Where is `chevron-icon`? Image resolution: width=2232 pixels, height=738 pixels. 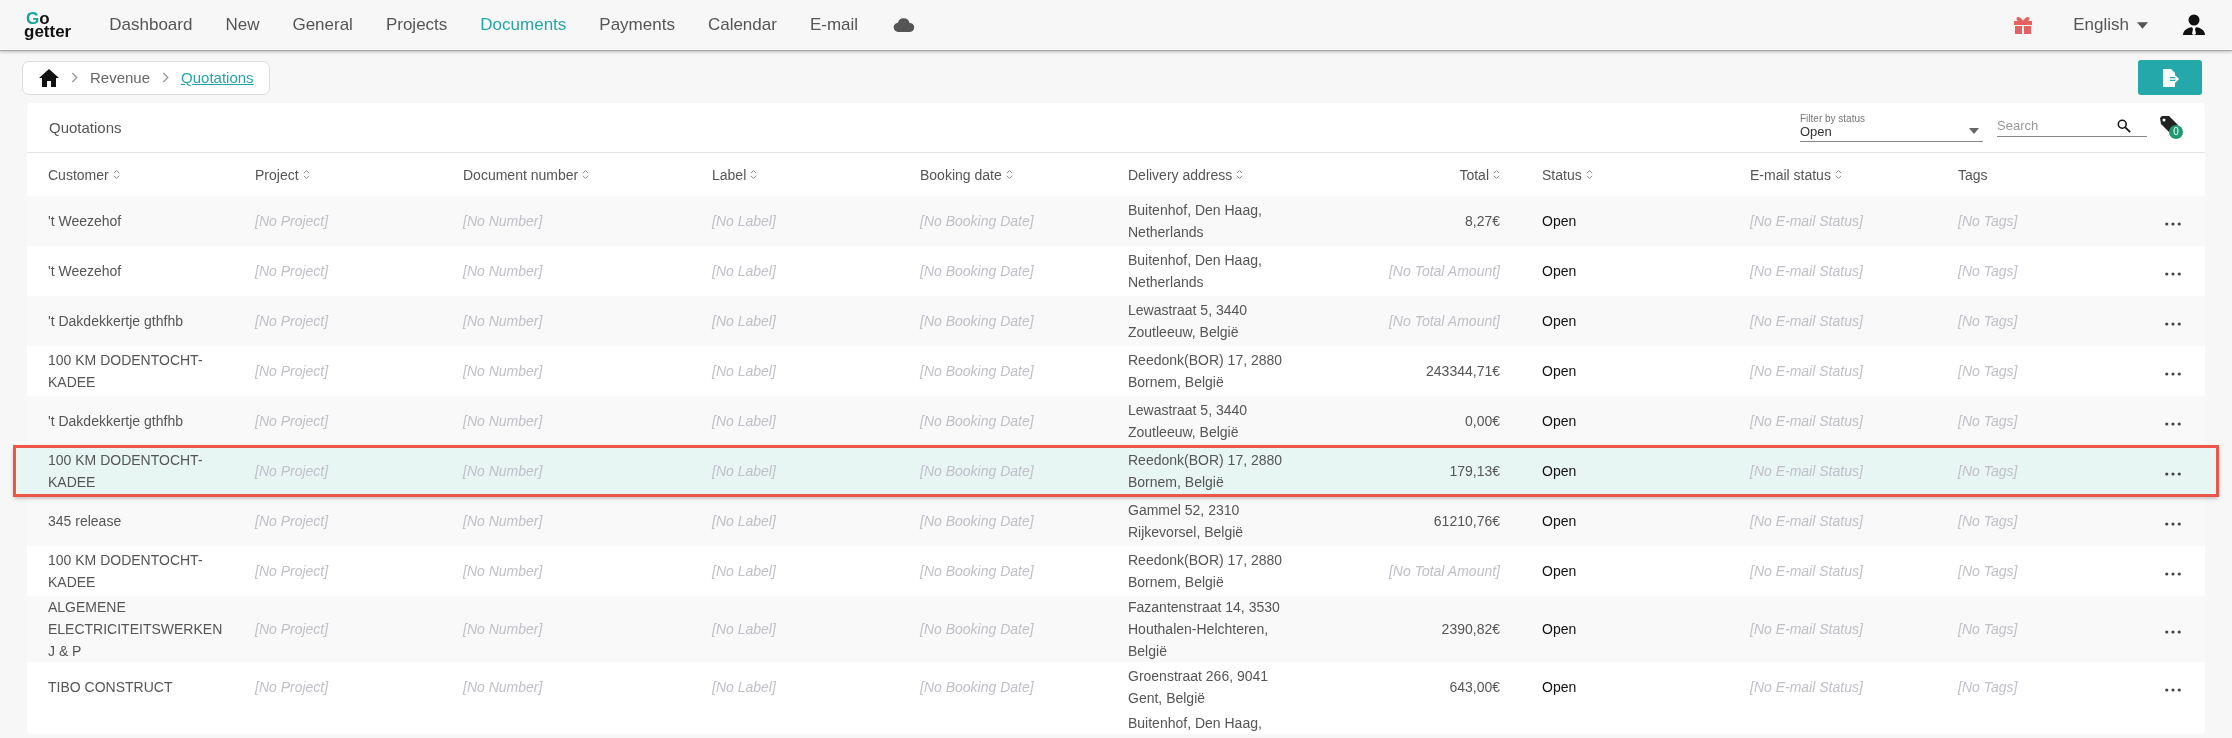 chevron-icon is located at coordinates (74, 77).